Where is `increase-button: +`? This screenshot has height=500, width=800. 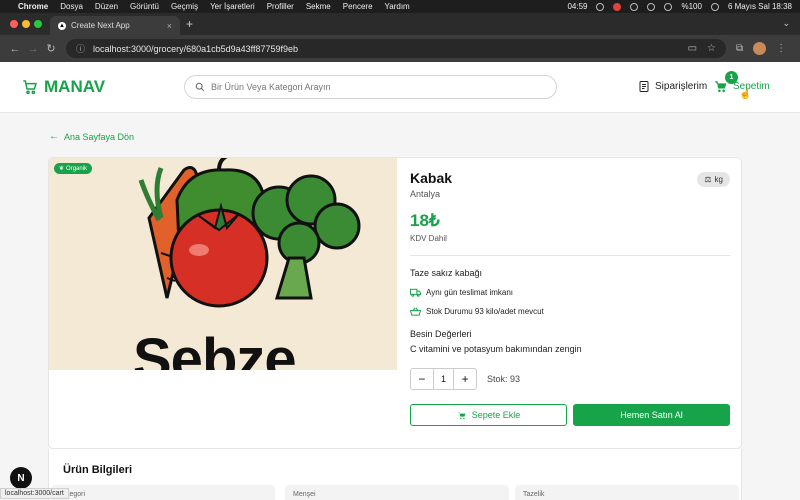
increase-button: + is located at coordinates (465, 379).